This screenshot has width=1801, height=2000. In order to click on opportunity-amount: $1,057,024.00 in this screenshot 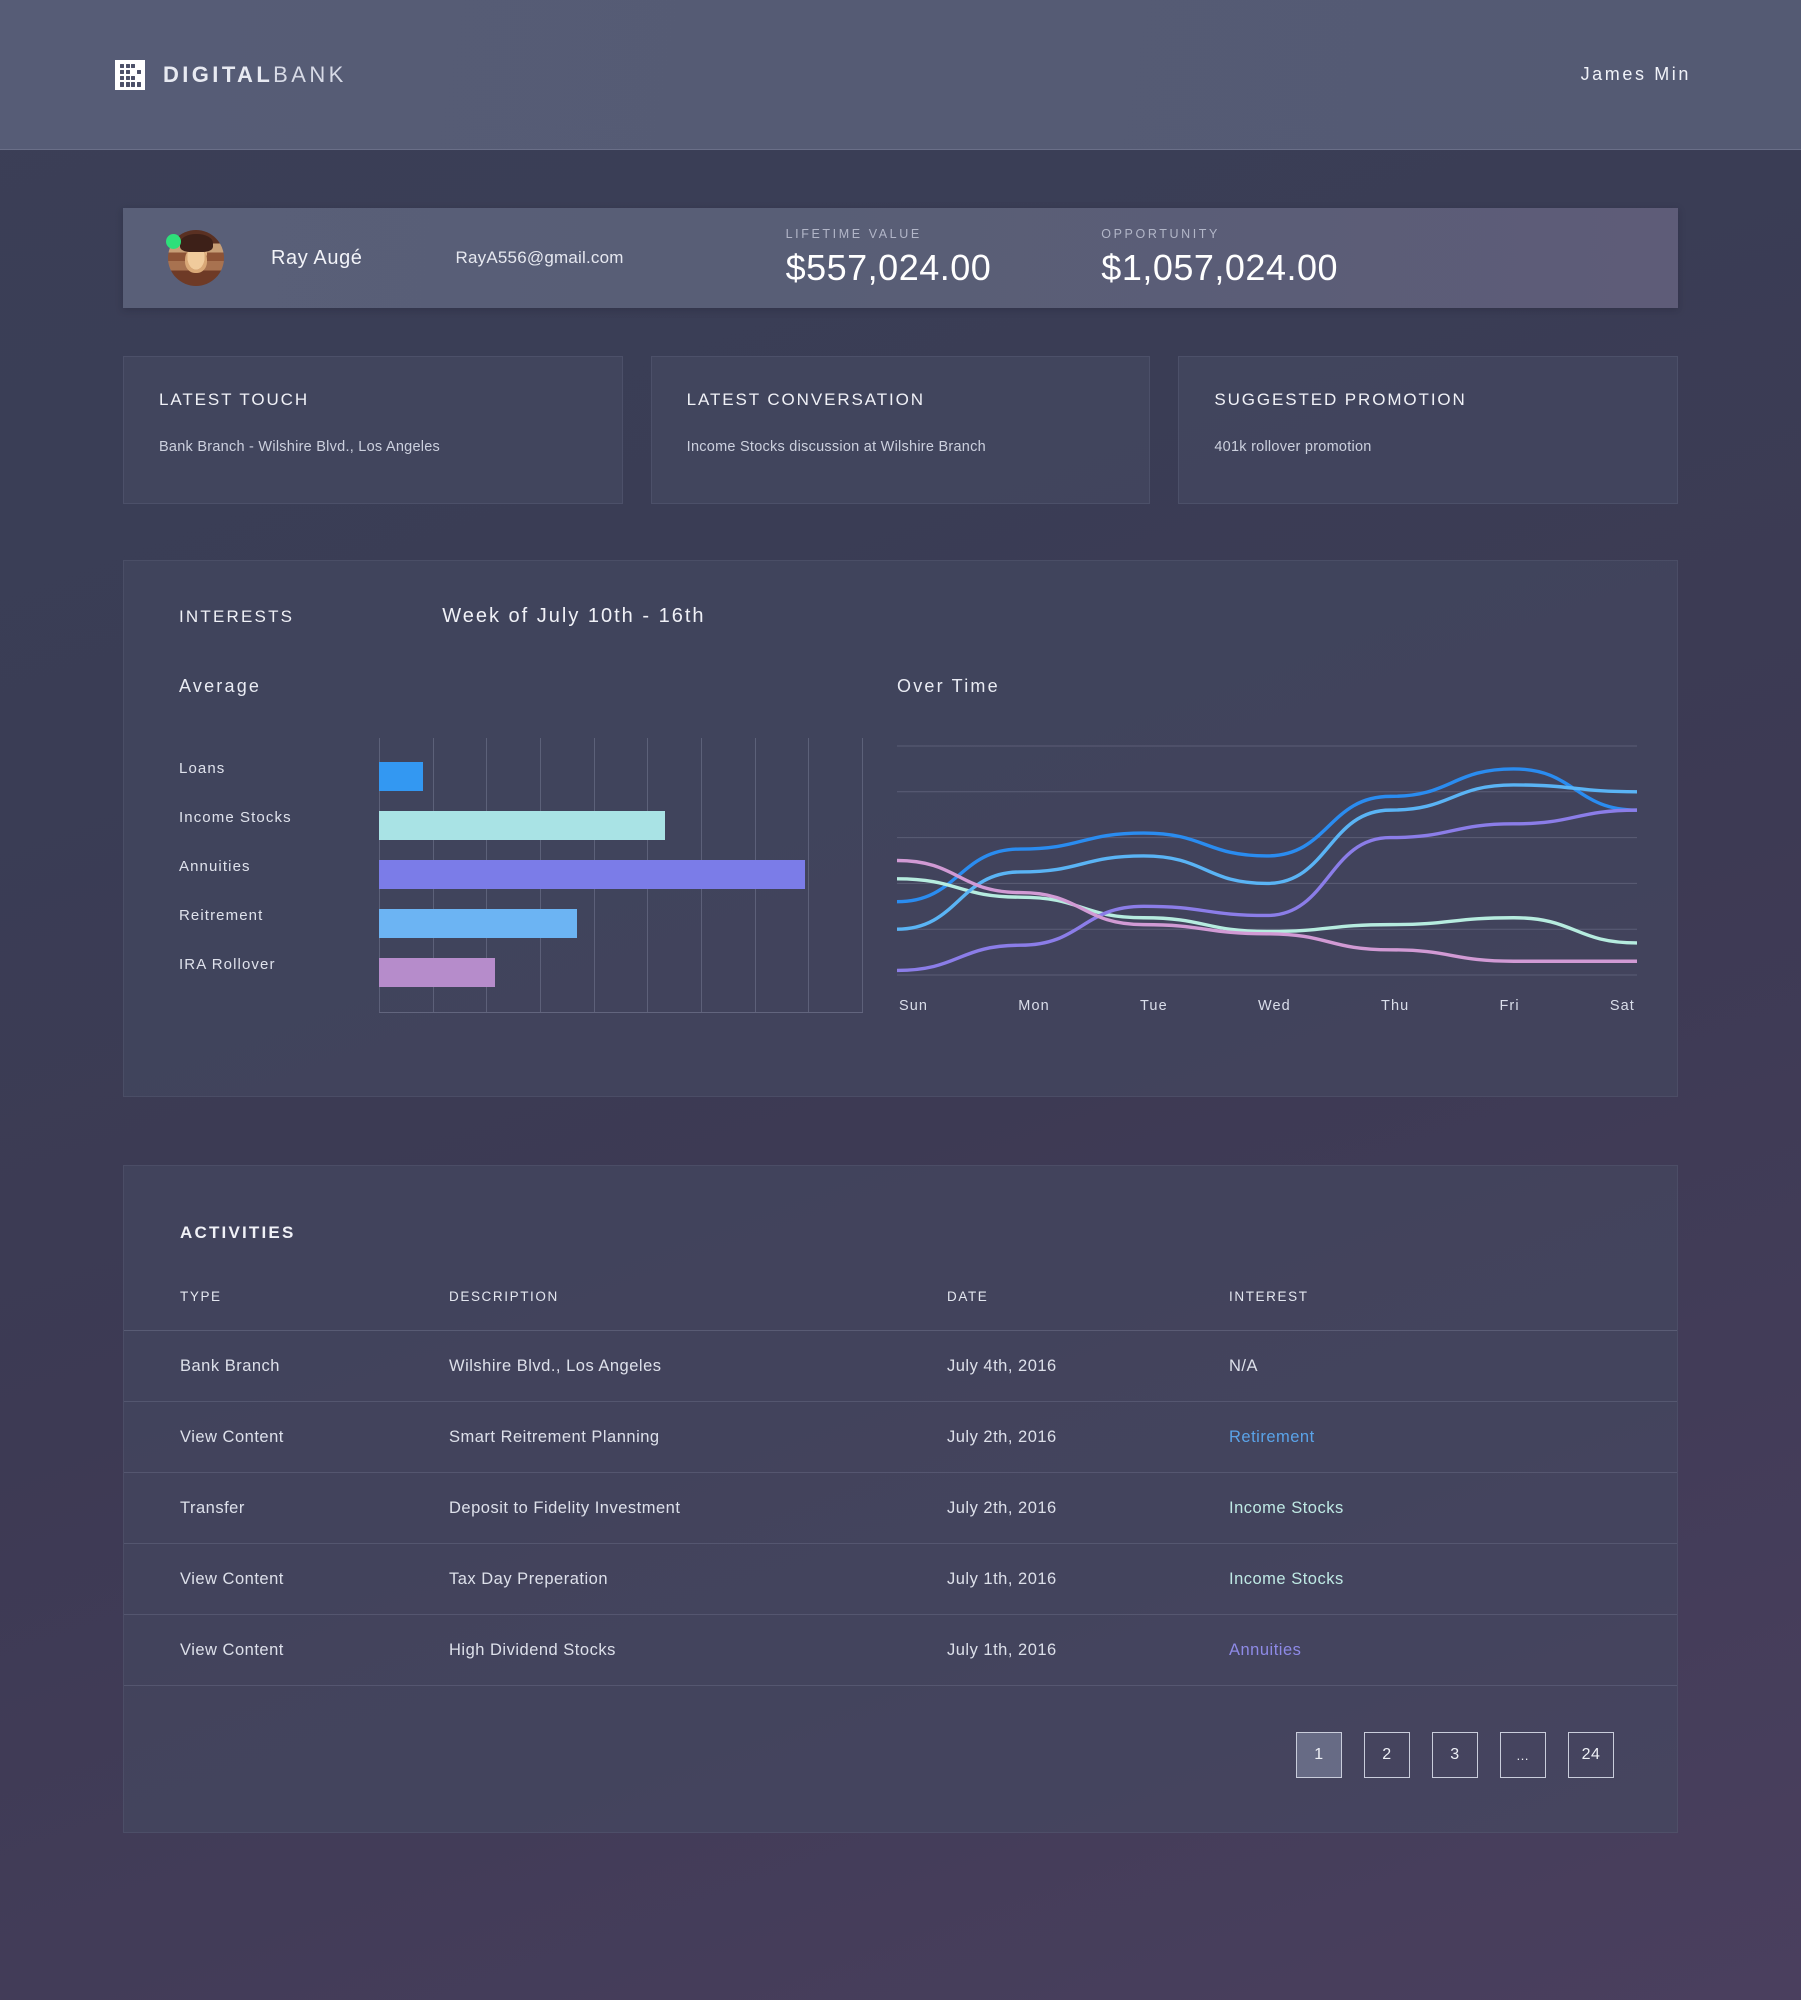, I will do `click(1220, 267)`.